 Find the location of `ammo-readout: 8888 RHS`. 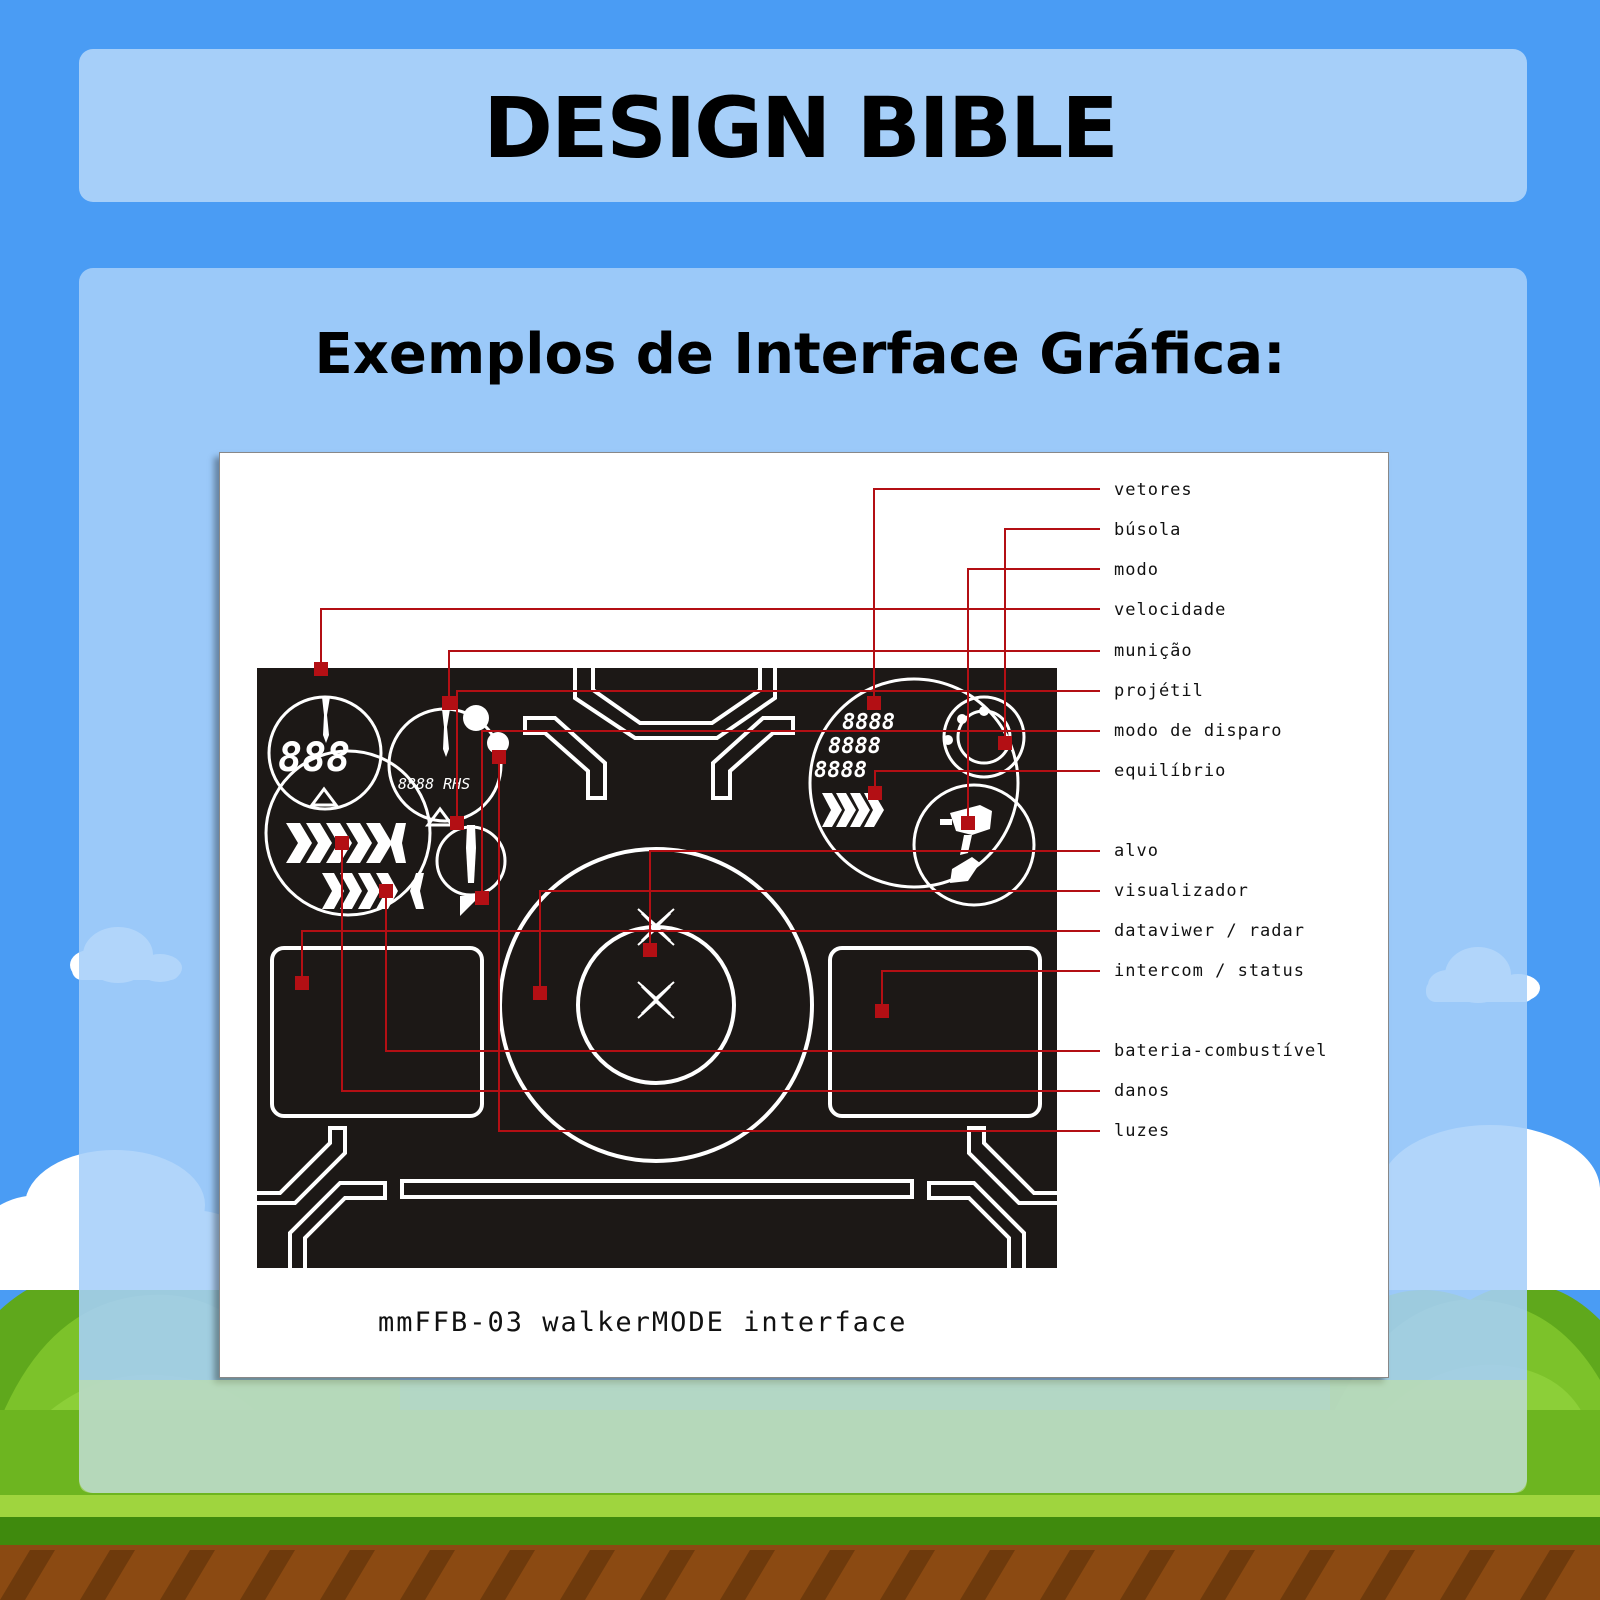

ammo-readout: 8888 RHS is located at coordinates (434, 784).